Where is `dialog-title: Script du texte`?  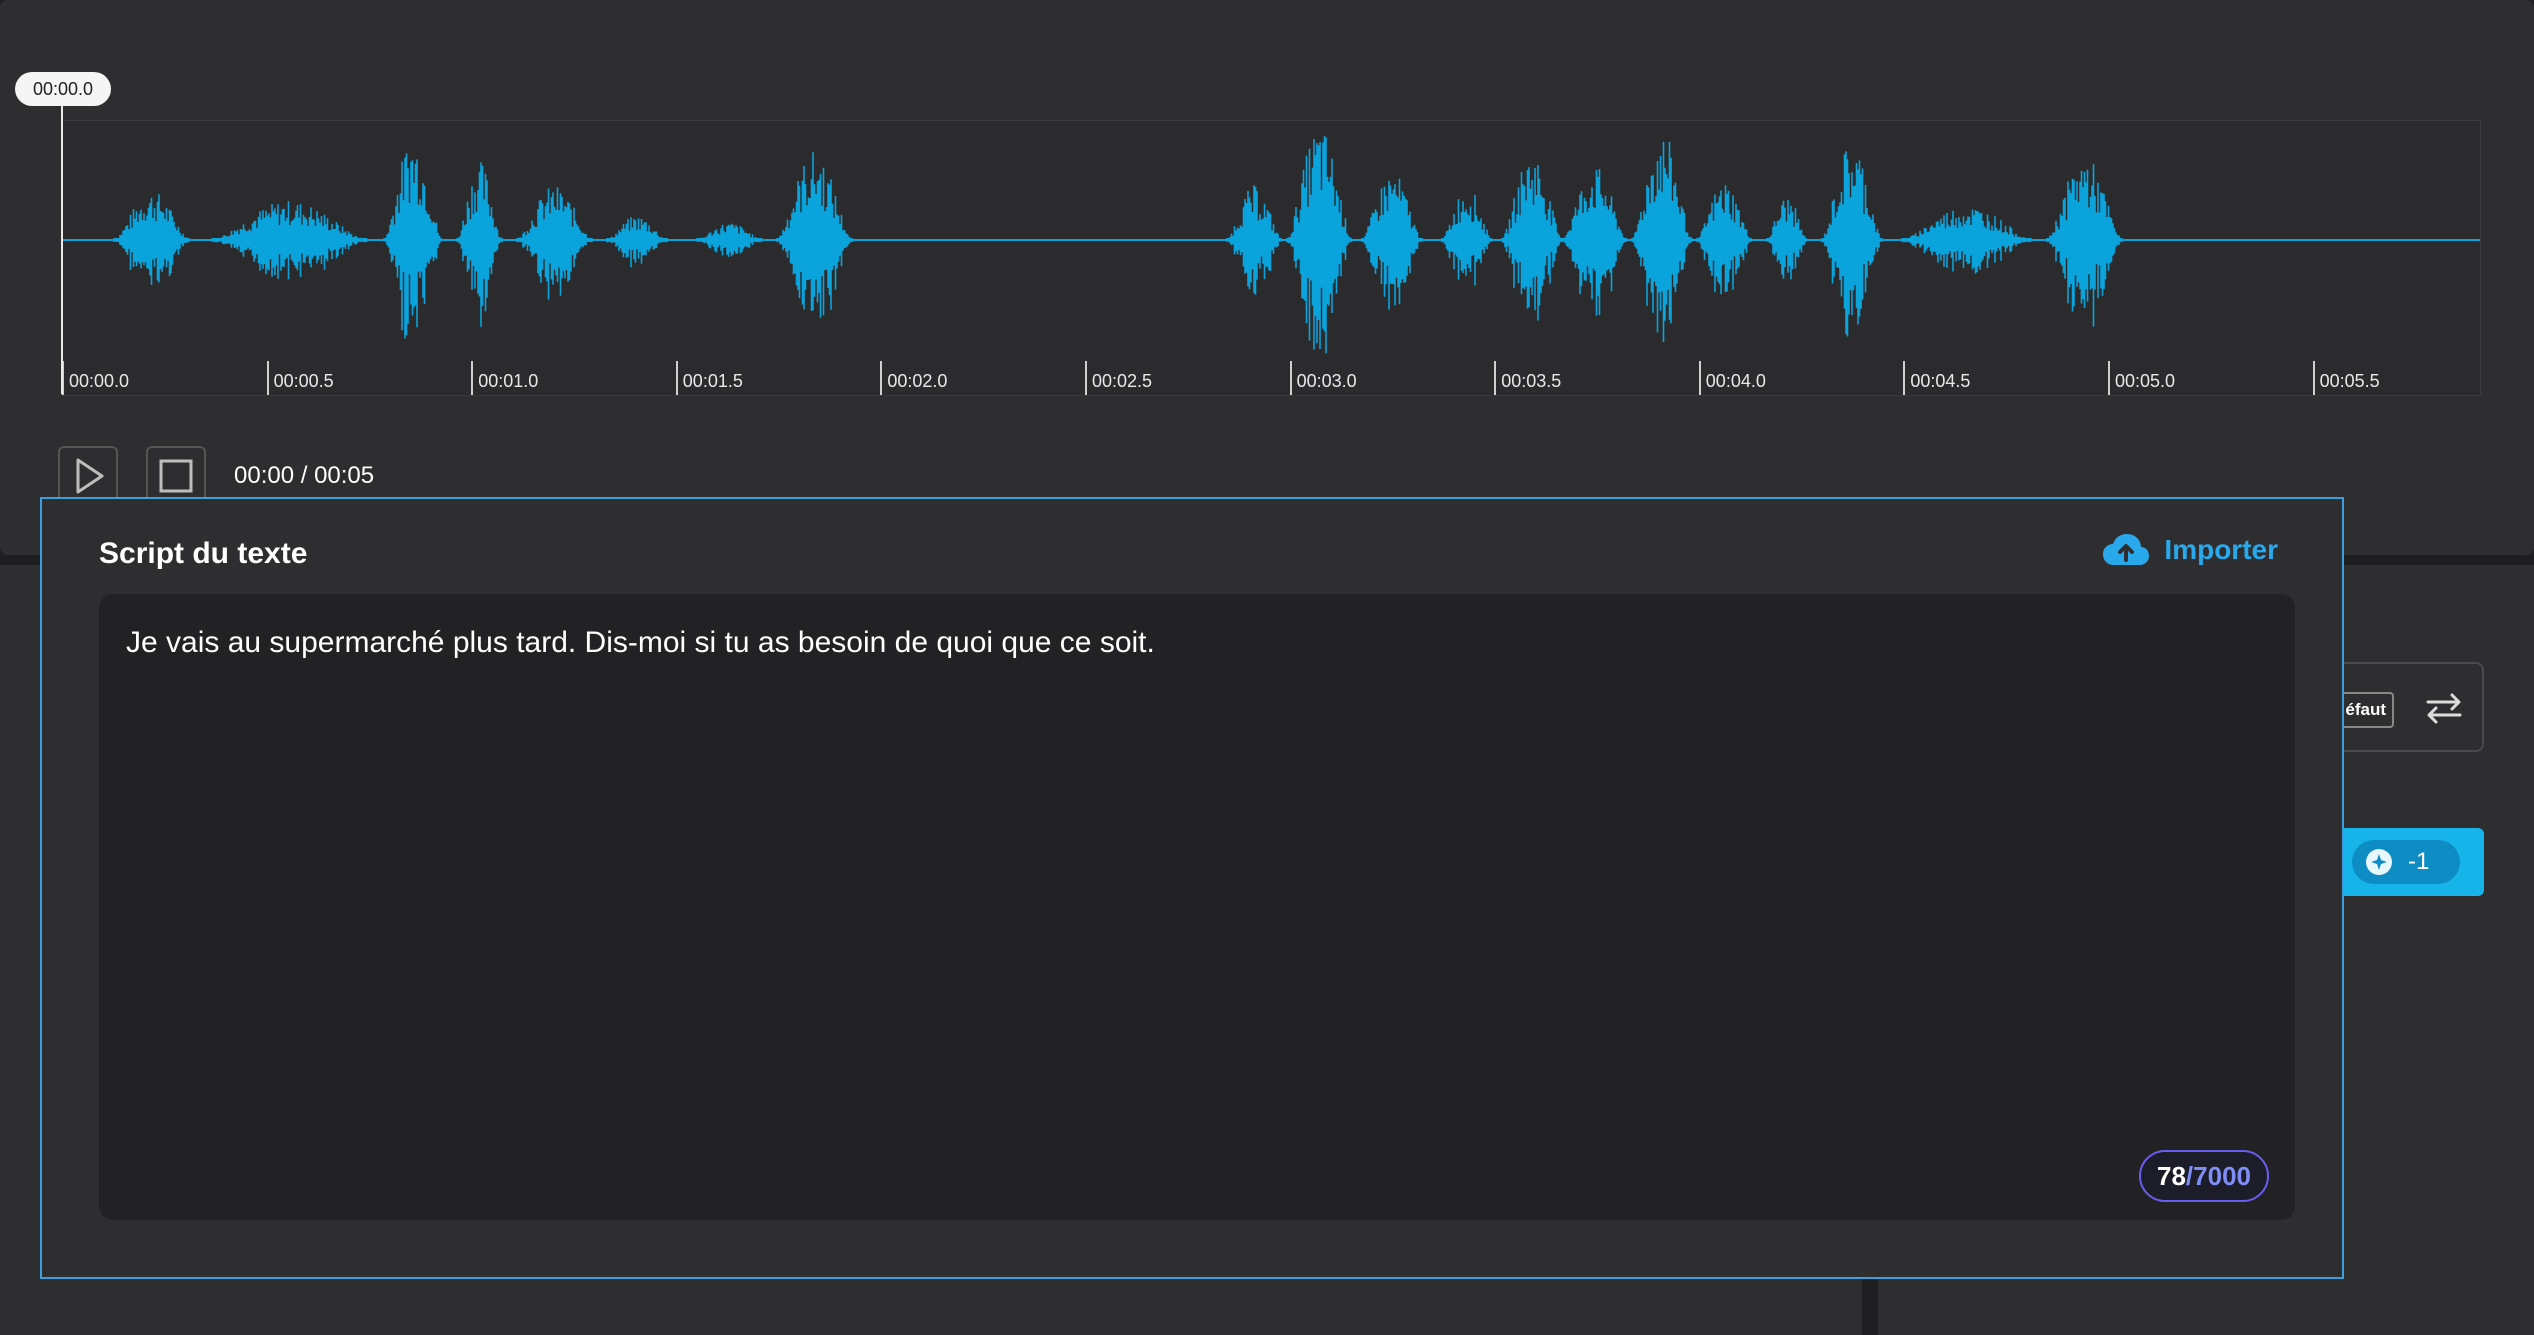
dialog-title: Script du texte is located at coordinates (203, 553).